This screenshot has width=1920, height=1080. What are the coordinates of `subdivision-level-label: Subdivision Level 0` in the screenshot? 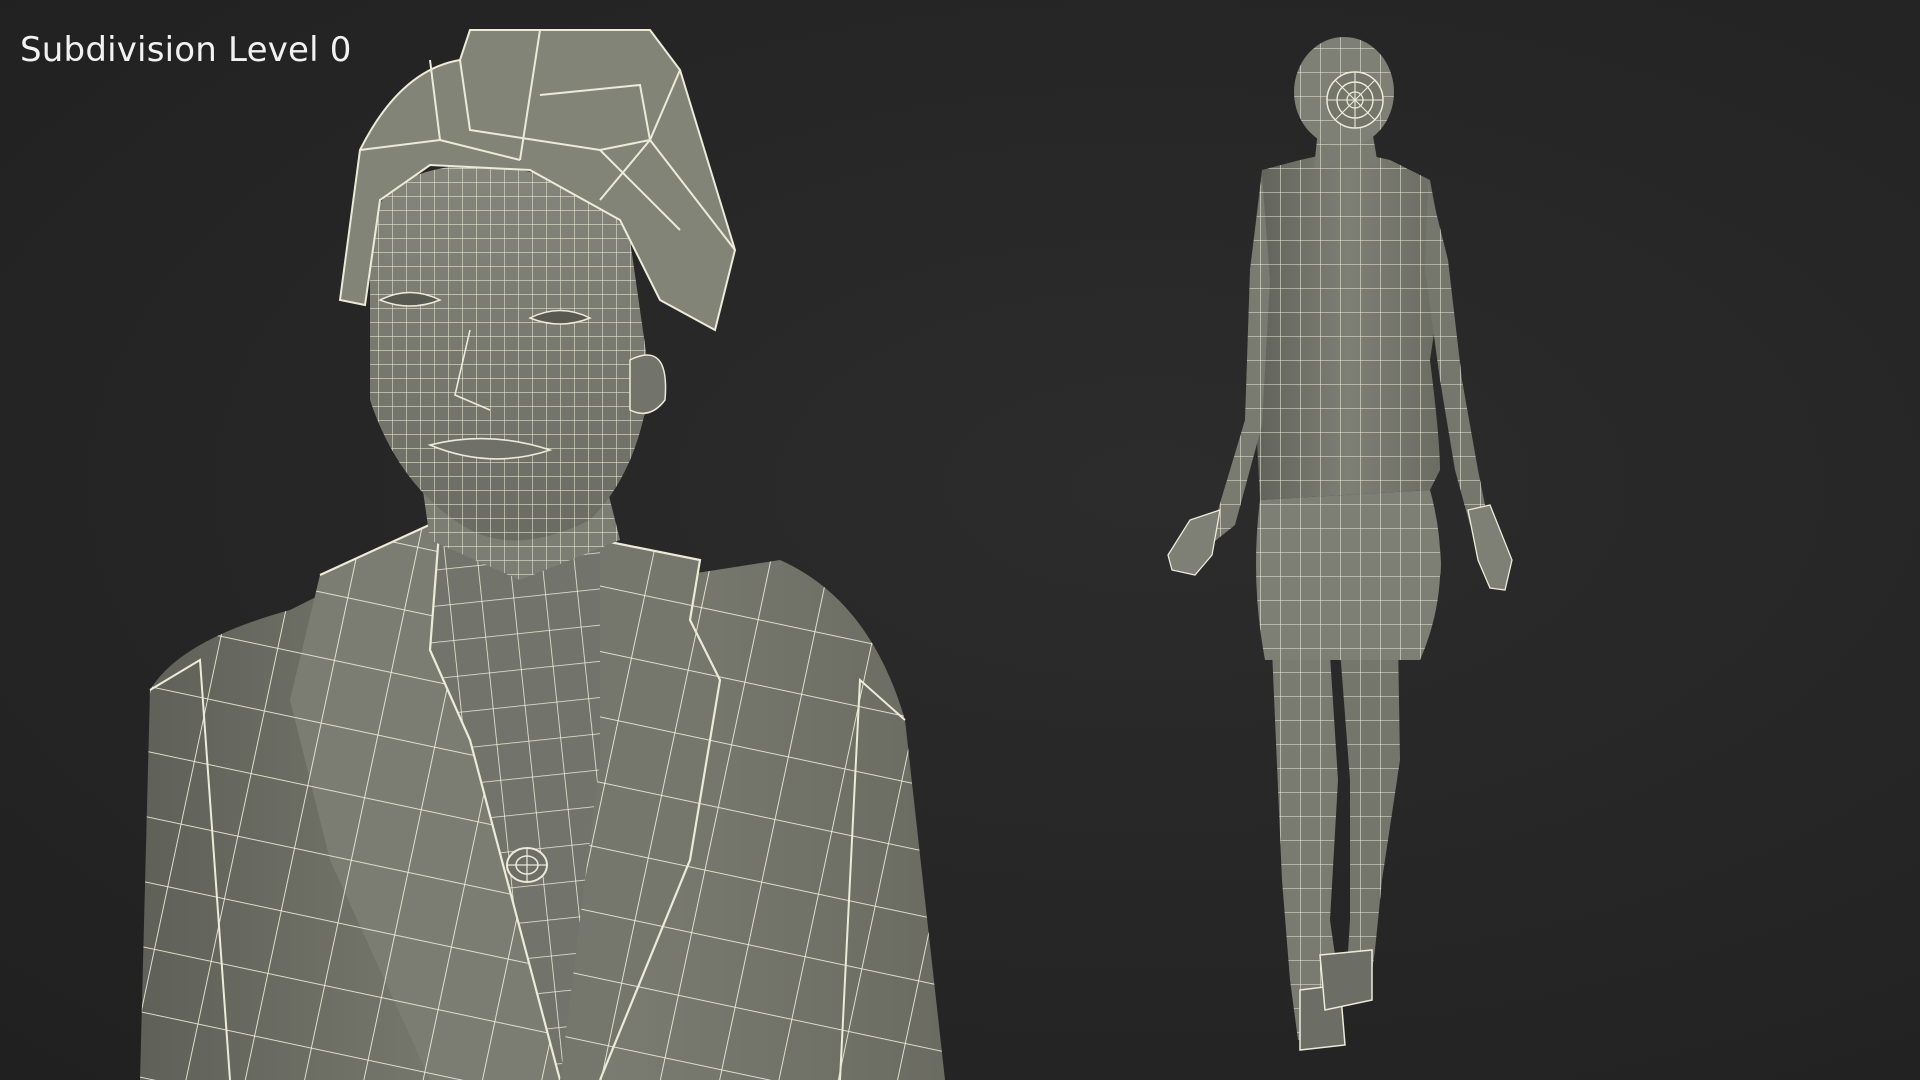 It's located at (186, 50).